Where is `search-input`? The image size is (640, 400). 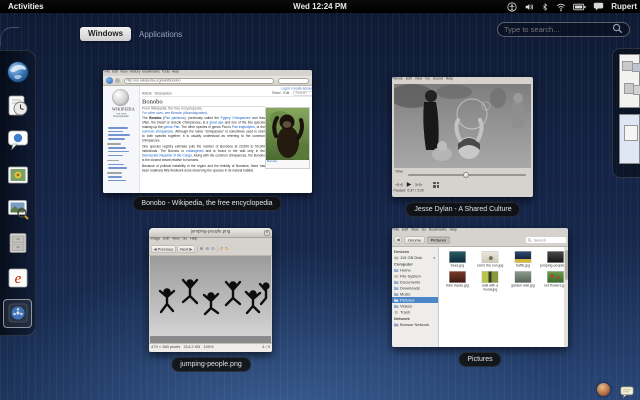
search-input is located at coordinates (558, 29).